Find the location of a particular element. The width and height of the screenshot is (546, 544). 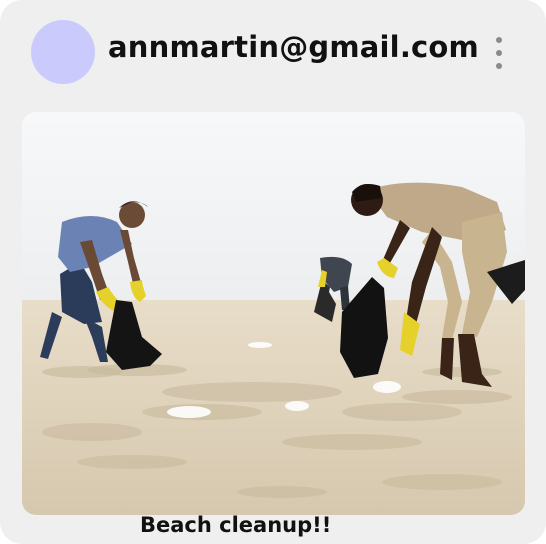

author-email: annmartin@gmail.com is located at coordinates (293, 47).